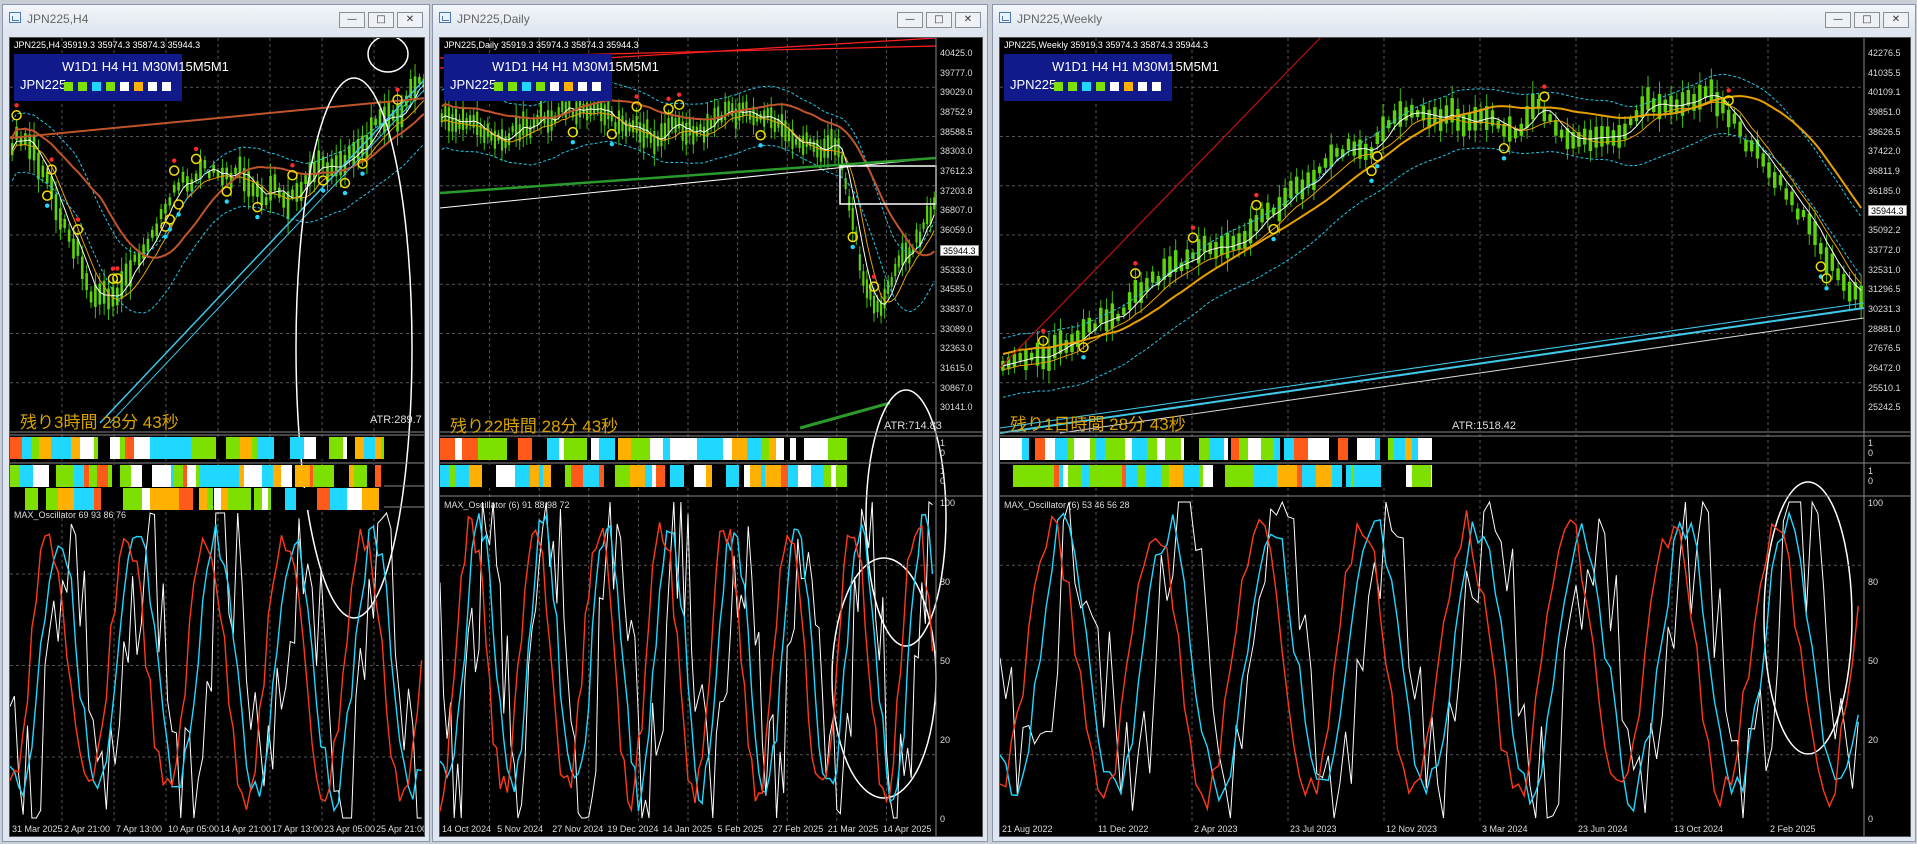  Describe the element at coordinates (1884, 230) in the screenshot. I see `price-axis-label: 35092.2` at that location.